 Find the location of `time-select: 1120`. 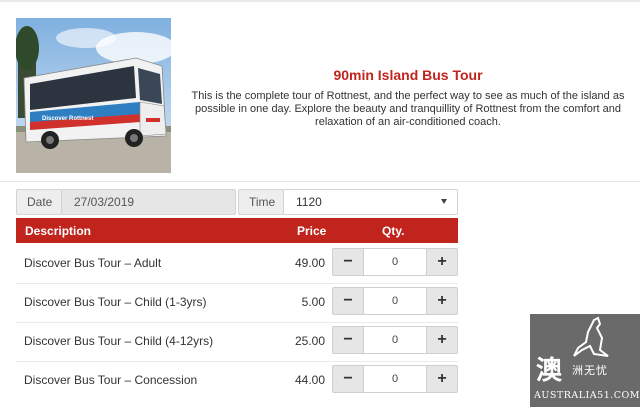

time-select: 1120 is located at coordinates (370, 202).